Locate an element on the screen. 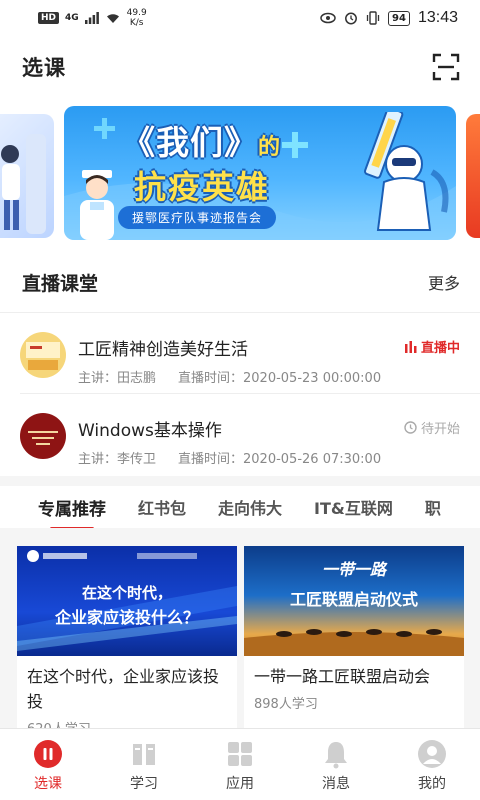 This screenshot has height=800, width=480. nav-label: 选课 is located at coordinates (48, 784).